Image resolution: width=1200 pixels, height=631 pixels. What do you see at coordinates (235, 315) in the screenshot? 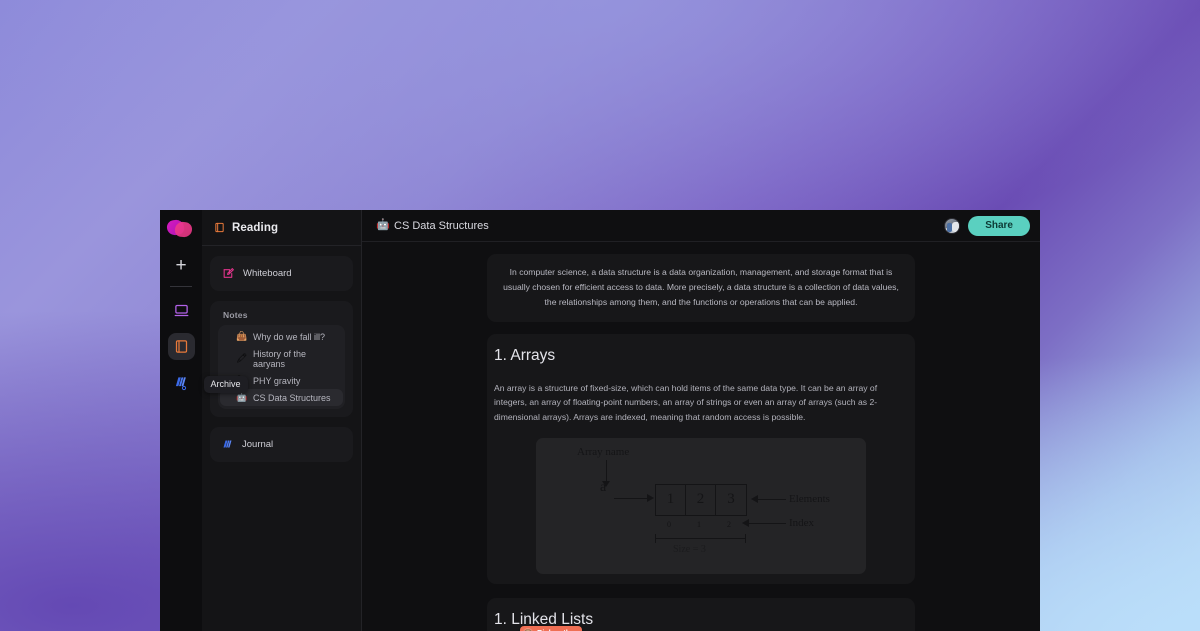
I see `notes-section-title: Notes` at bounding box center [235, 315].